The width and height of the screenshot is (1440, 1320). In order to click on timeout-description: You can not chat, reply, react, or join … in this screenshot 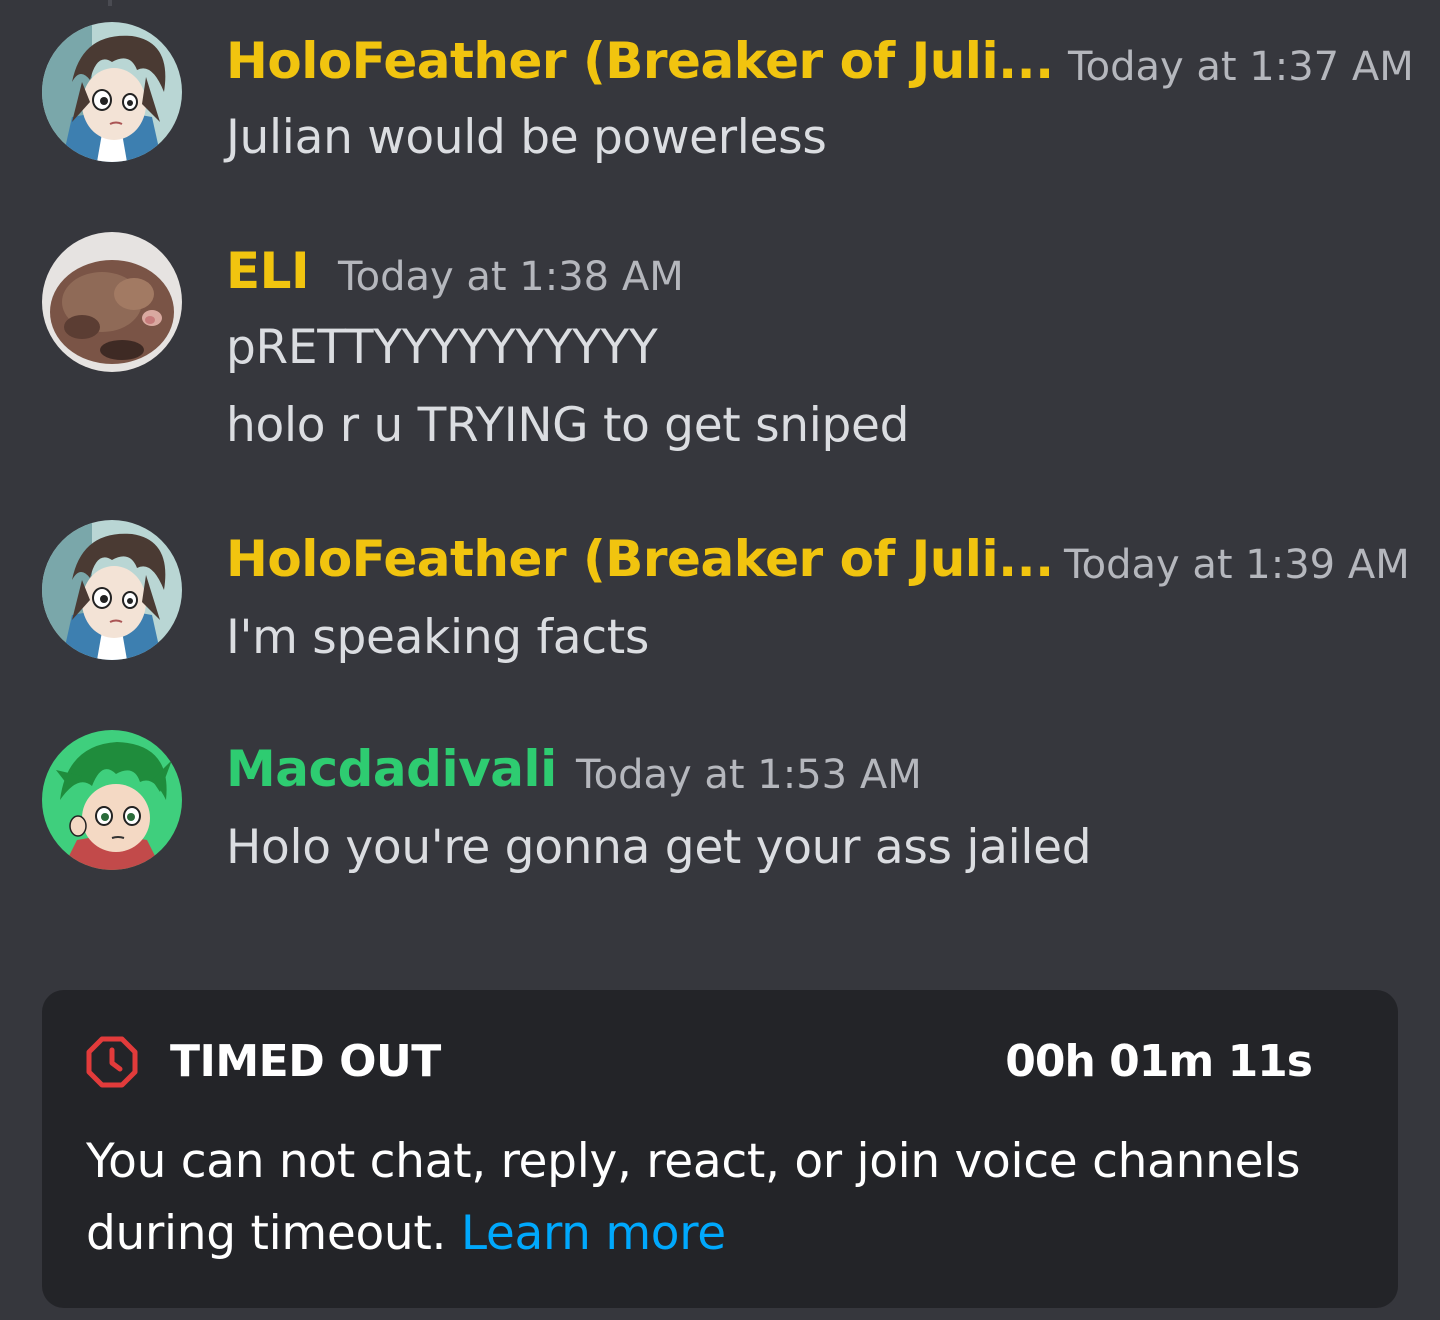, I will do `click(716, 1198)`.